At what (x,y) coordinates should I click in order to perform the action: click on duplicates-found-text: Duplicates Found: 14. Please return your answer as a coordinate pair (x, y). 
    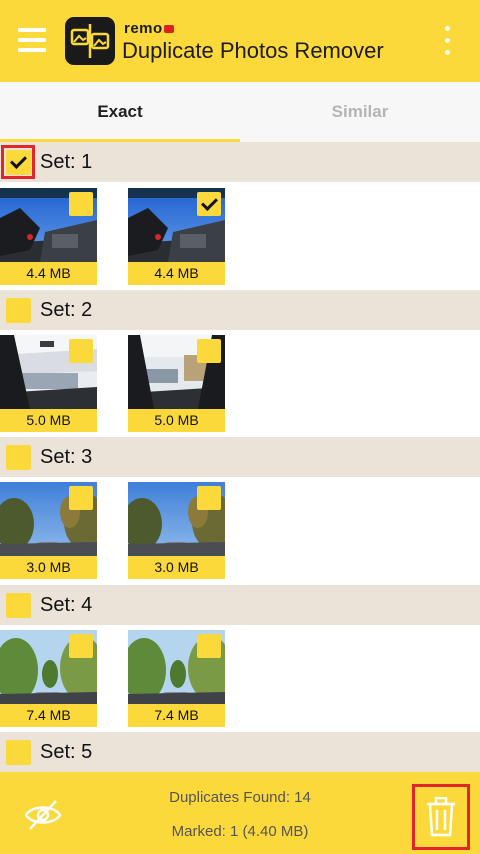
    Looking at the image, I should click on (240, 797).